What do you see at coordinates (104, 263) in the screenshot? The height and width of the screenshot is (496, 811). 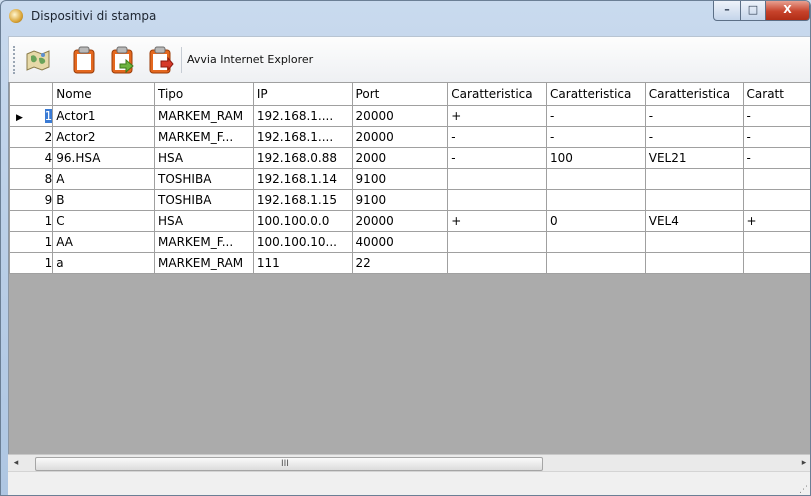 I see `grid-cell: a` at bounding box center [104, 263].